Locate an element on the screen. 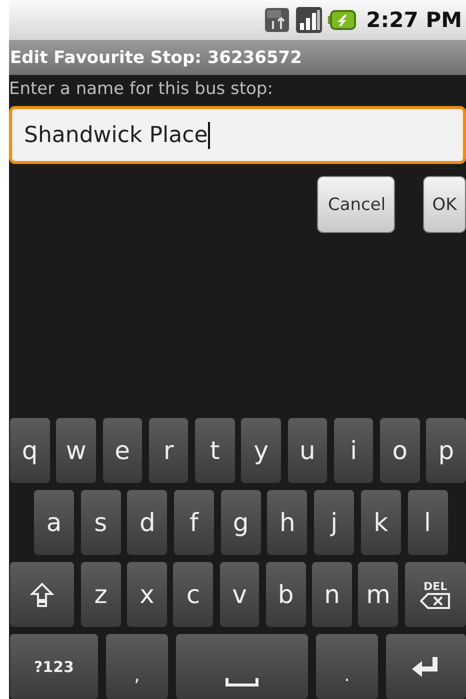 The height and width of the screenshot is (699, 466). battery-charging-icon is located at coordinates (342, 20).